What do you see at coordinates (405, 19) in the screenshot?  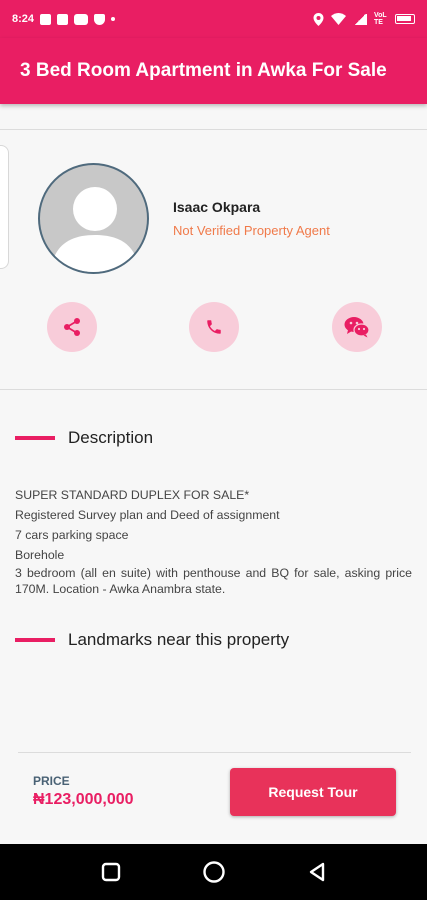 I see `battery-icon` at bounding box center [405, 19].